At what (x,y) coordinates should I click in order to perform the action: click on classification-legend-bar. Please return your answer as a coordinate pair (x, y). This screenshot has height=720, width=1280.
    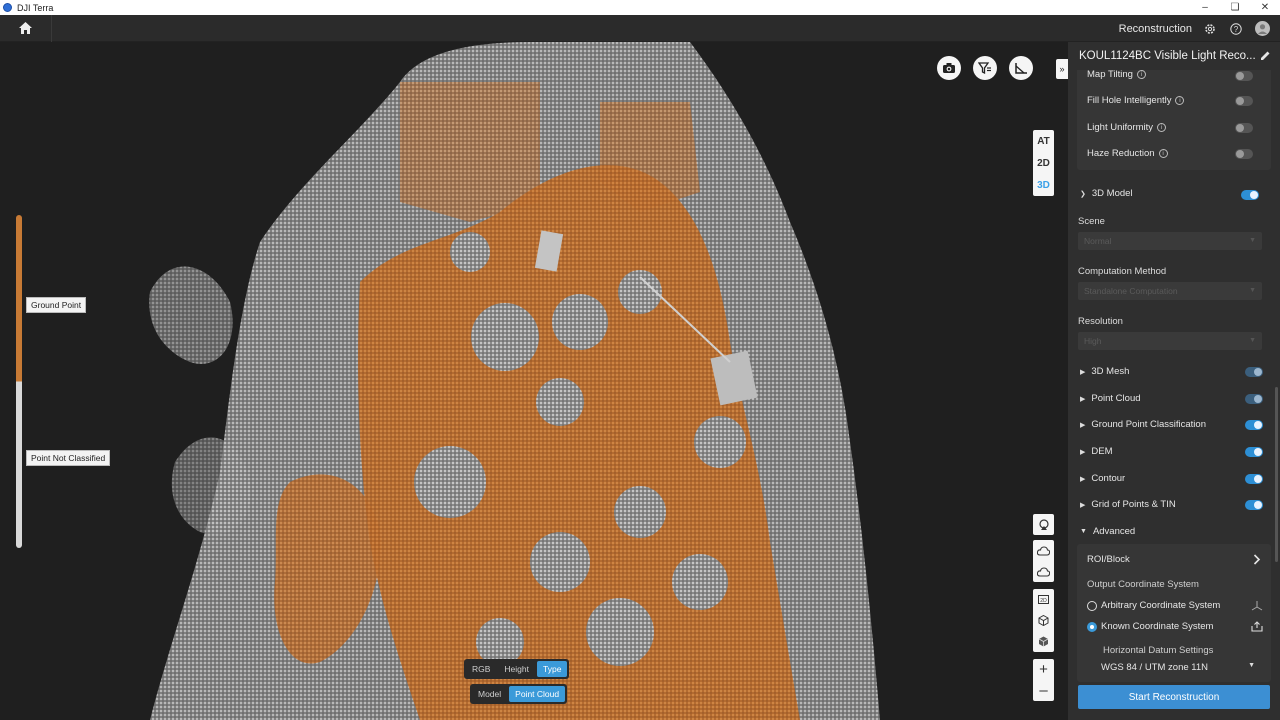
    Looking at the image, I should click on (19, 381).